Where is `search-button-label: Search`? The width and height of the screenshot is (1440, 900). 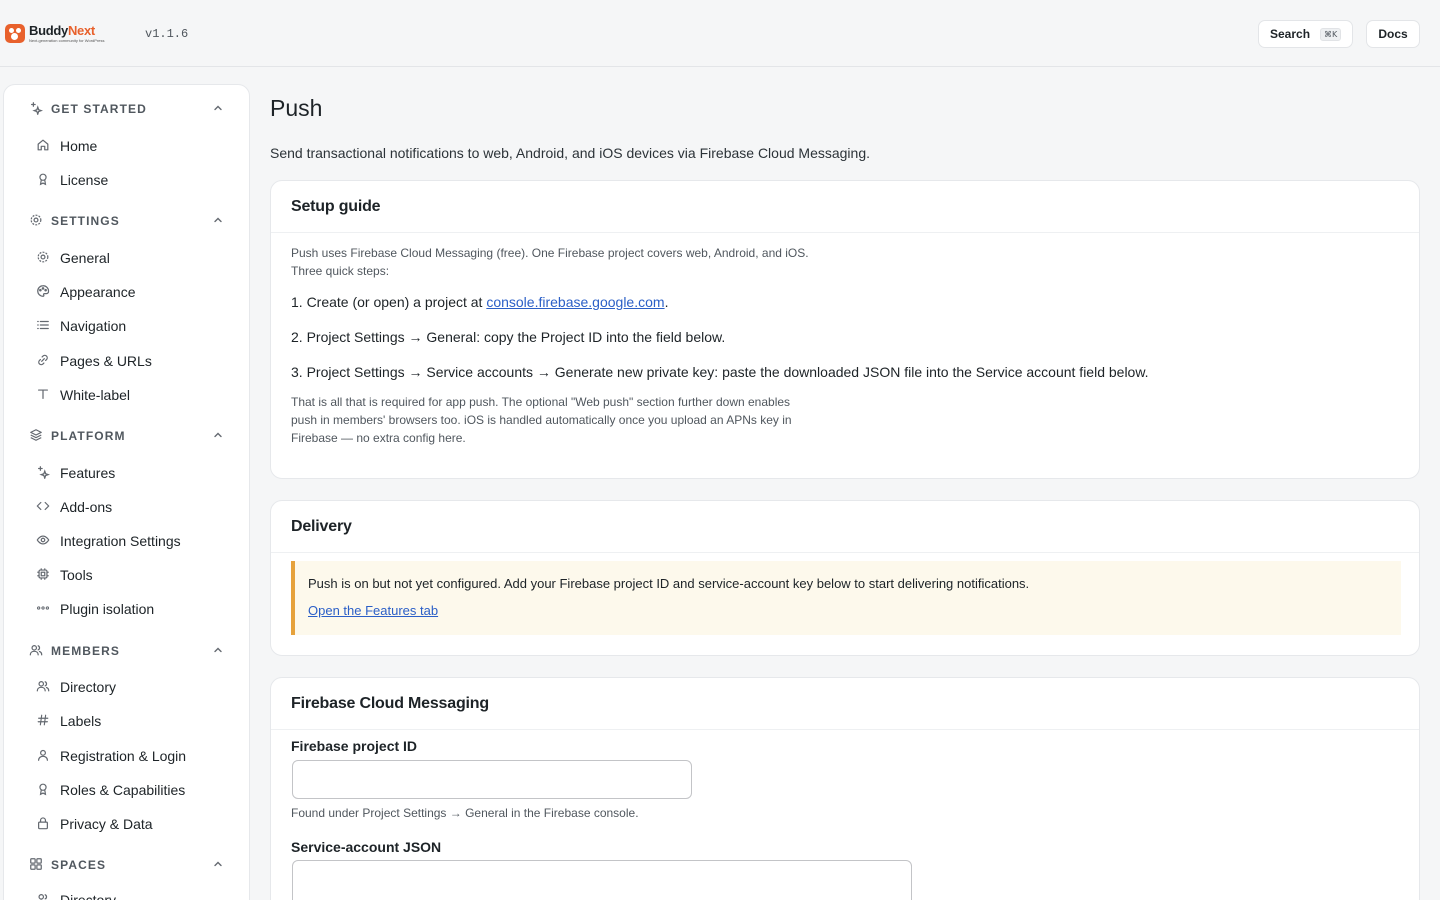 search-button-label: Search is located at coordinates (1290, 34).